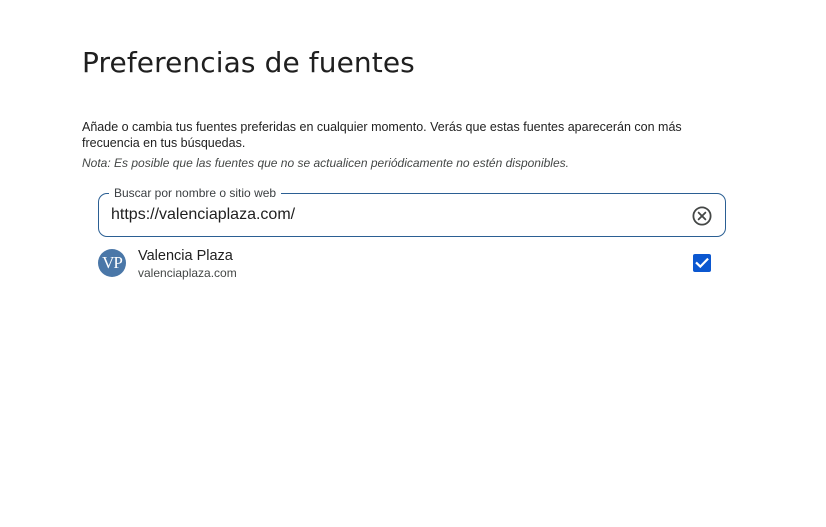  I want to click on clear-search-button, so click(702, 216).